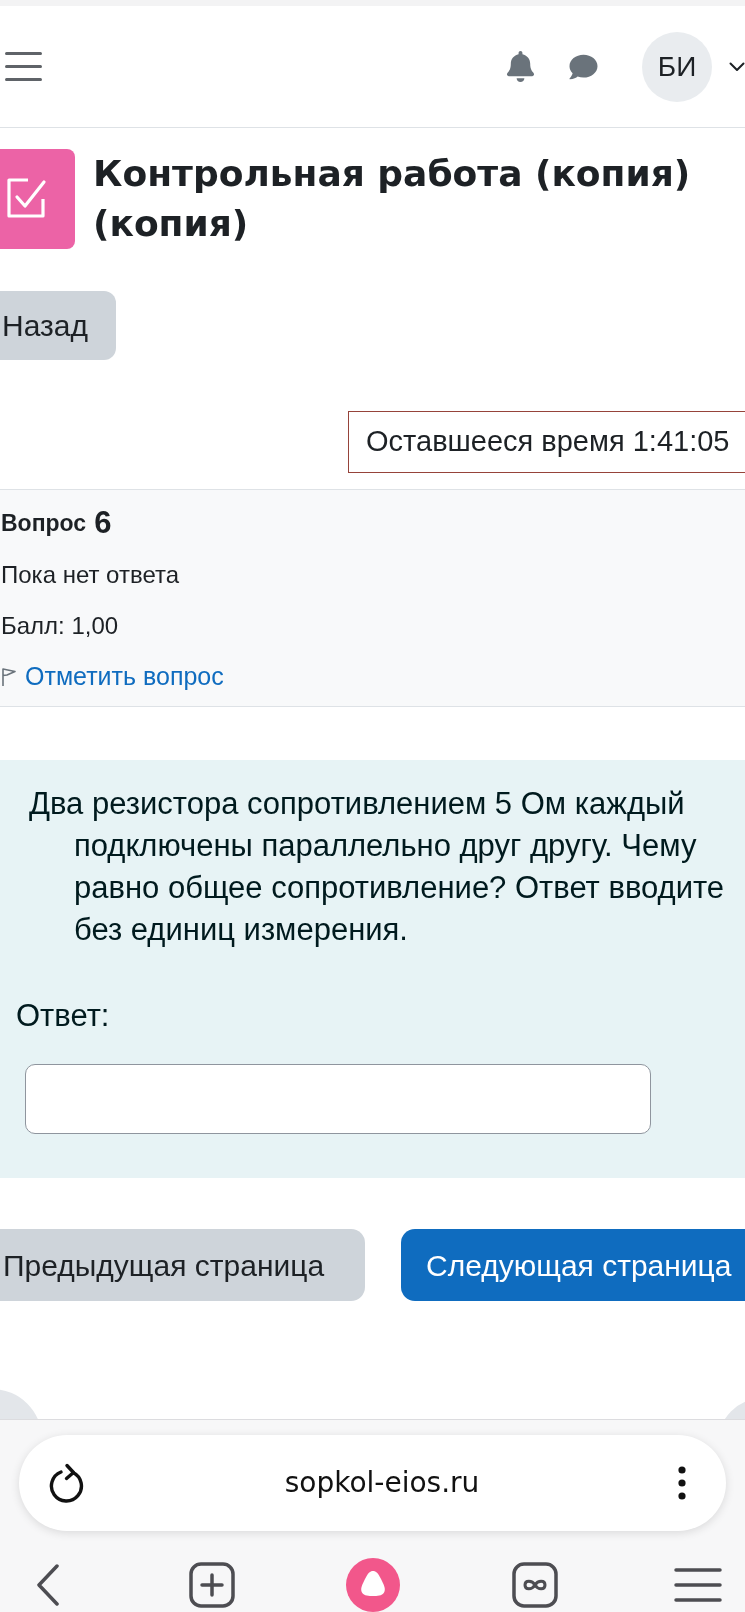  What do you see at coordinates (535, 1585) in the screenshot?
I see `infinity-tabs-icon` at bounding box center [535, 1585].